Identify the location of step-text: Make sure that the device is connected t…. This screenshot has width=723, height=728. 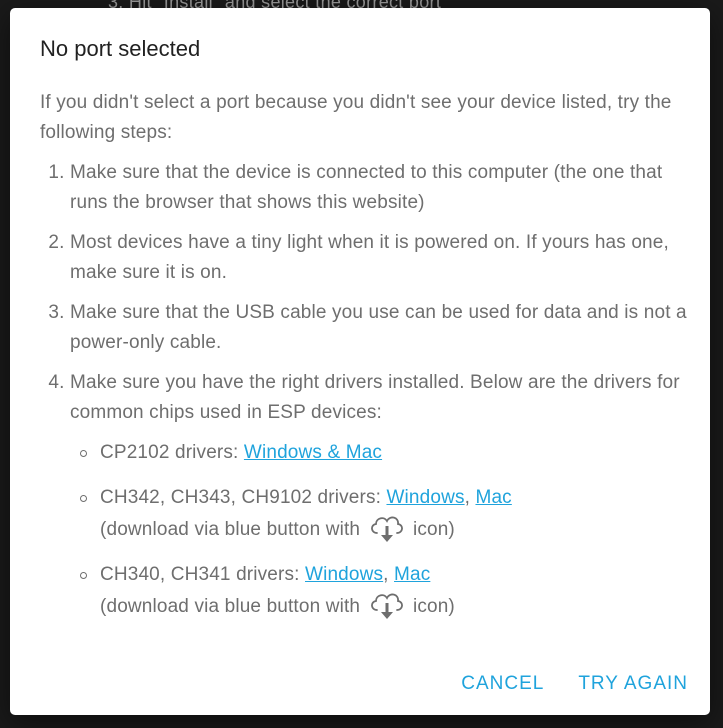
(366, 187).